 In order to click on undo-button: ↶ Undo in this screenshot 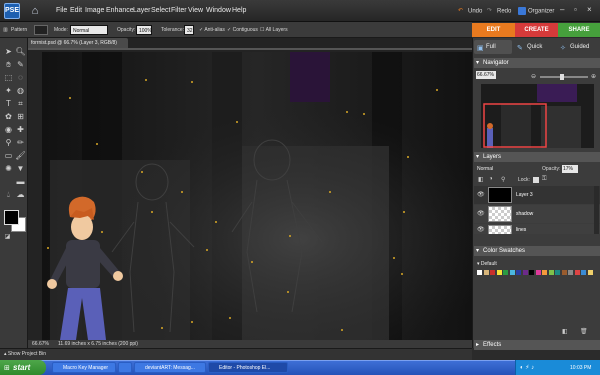, I will do `click(470, 11)`.